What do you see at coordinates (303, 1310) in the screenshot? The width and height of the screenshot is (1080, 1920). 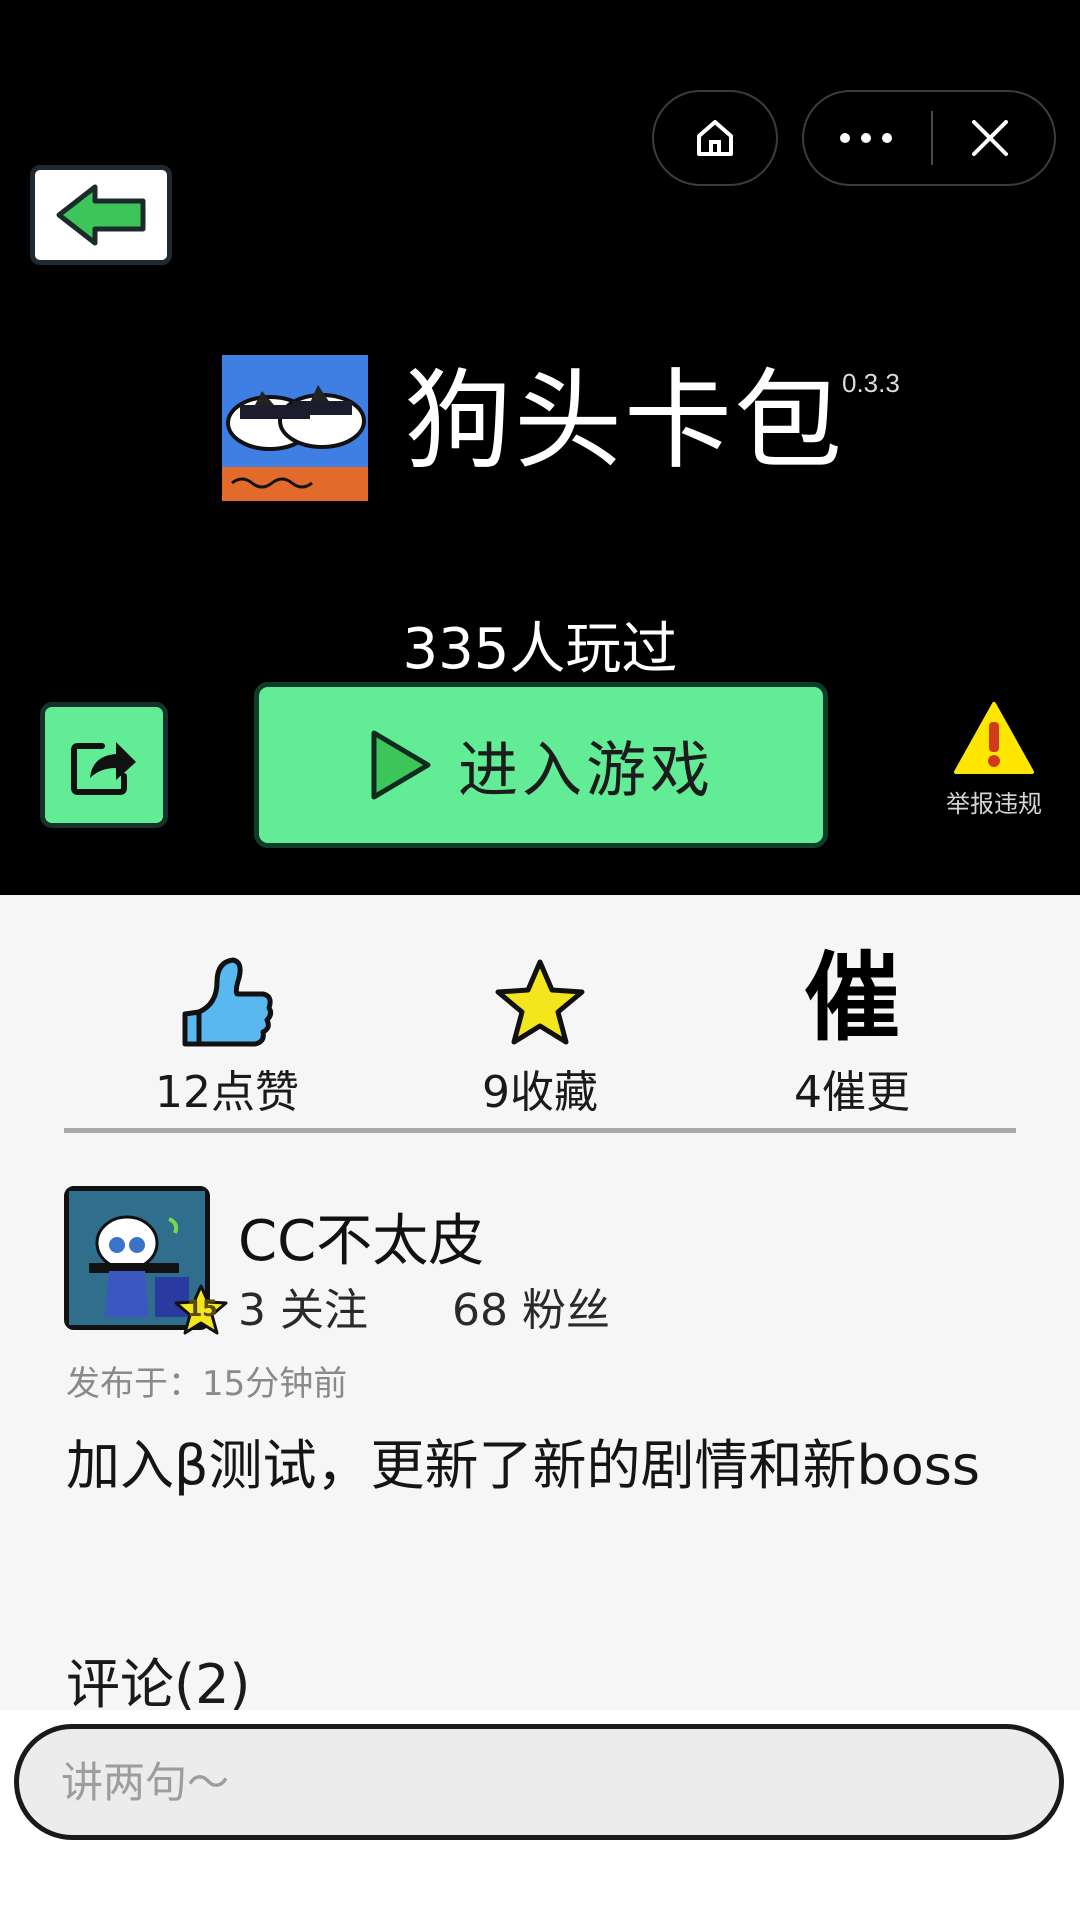 I see `following-count: 3 关注` at bounding box center [303, 1310].